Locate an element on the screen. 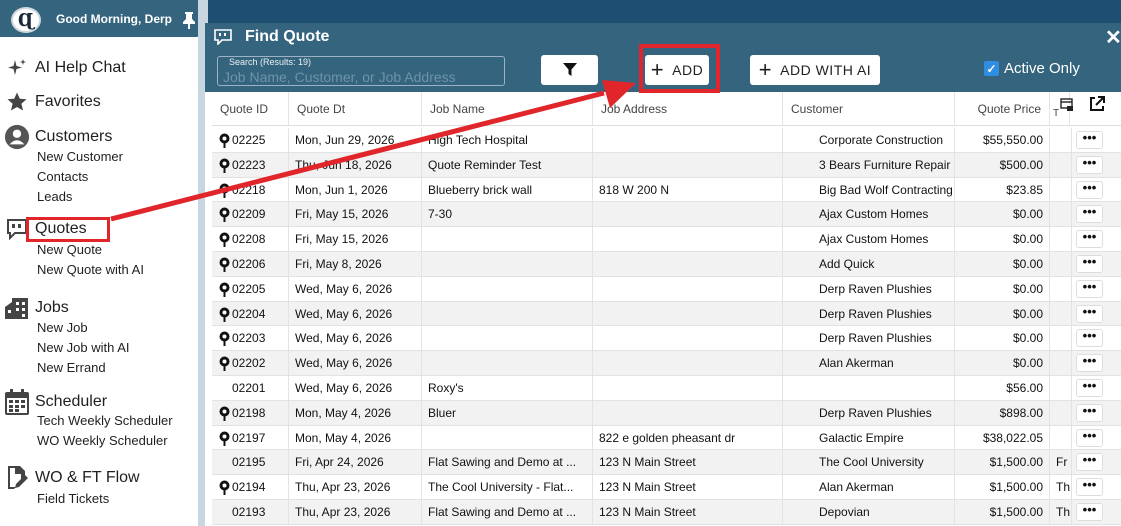  col-quote-price: Quote Price is located at coordinates (1002, 109).